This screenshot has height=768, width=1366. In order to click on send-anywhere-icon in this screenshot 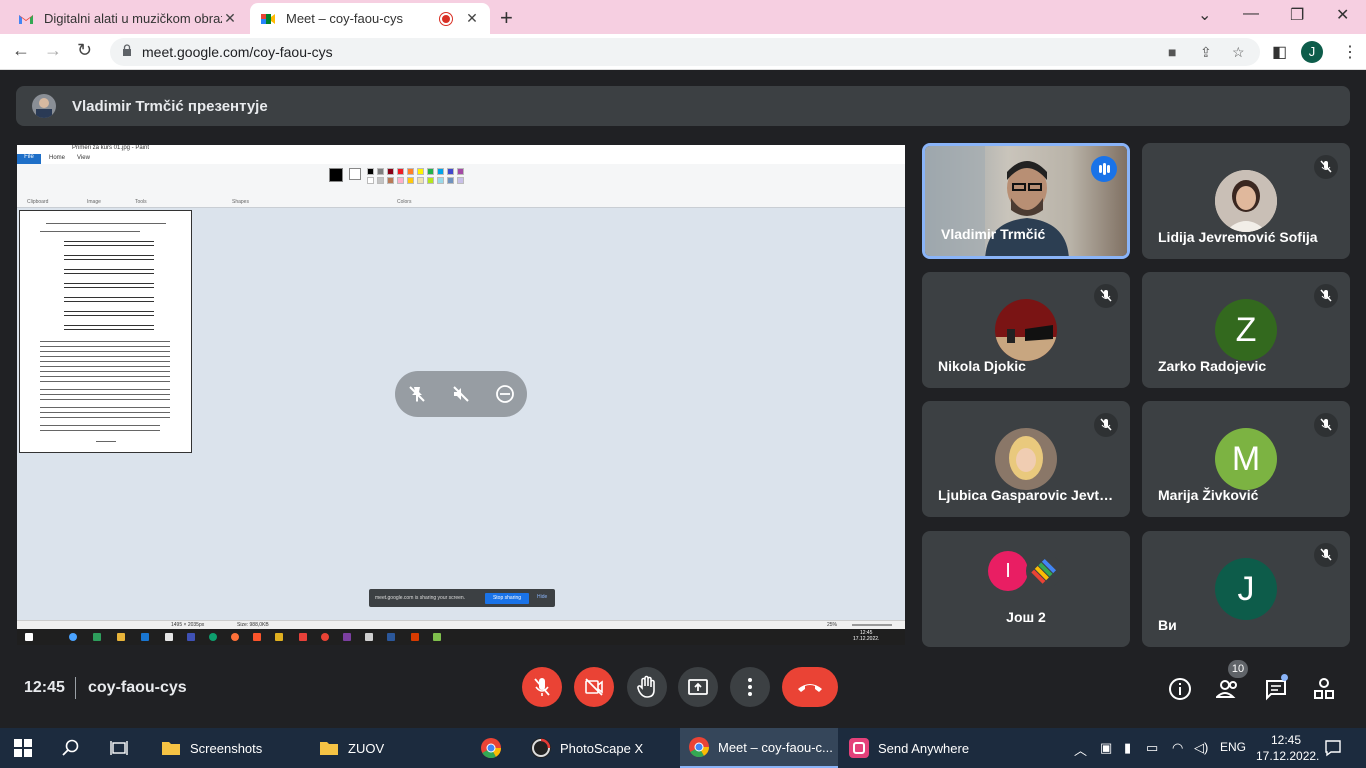, I will do `click(859, 748)`.